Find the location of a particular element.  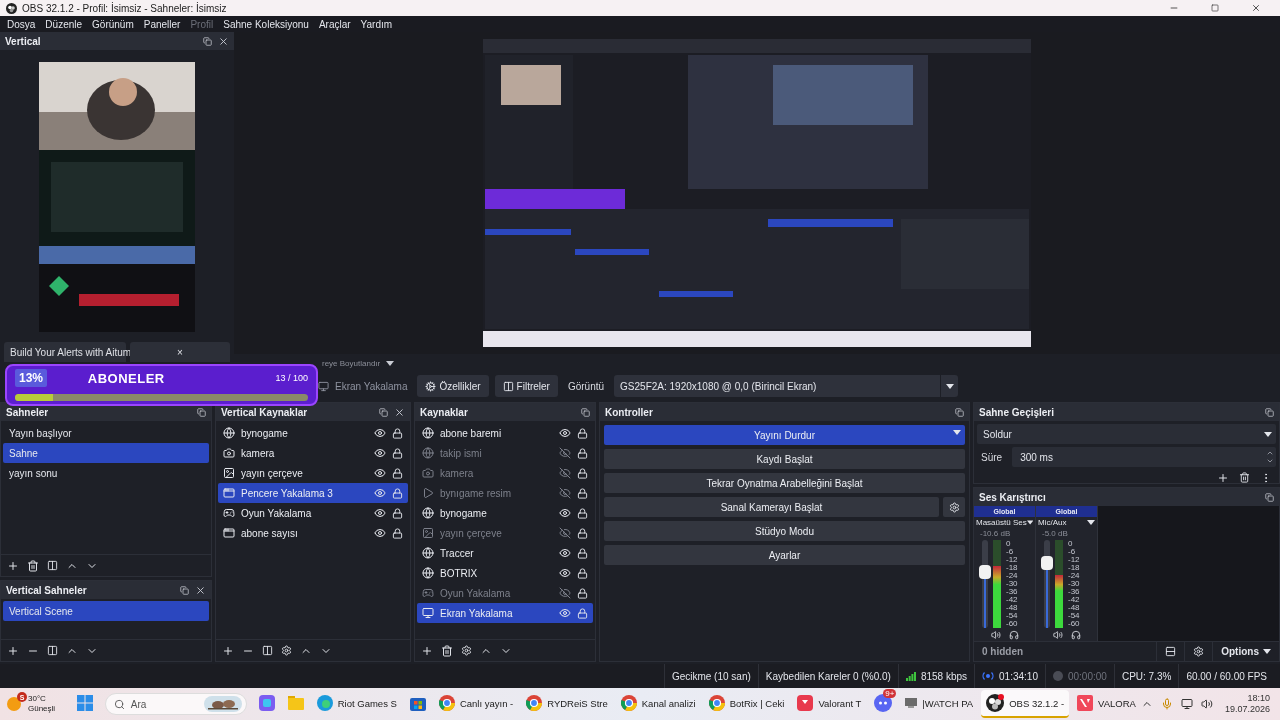

scene-item: yayın sonu is located at coordinates (106, 473).